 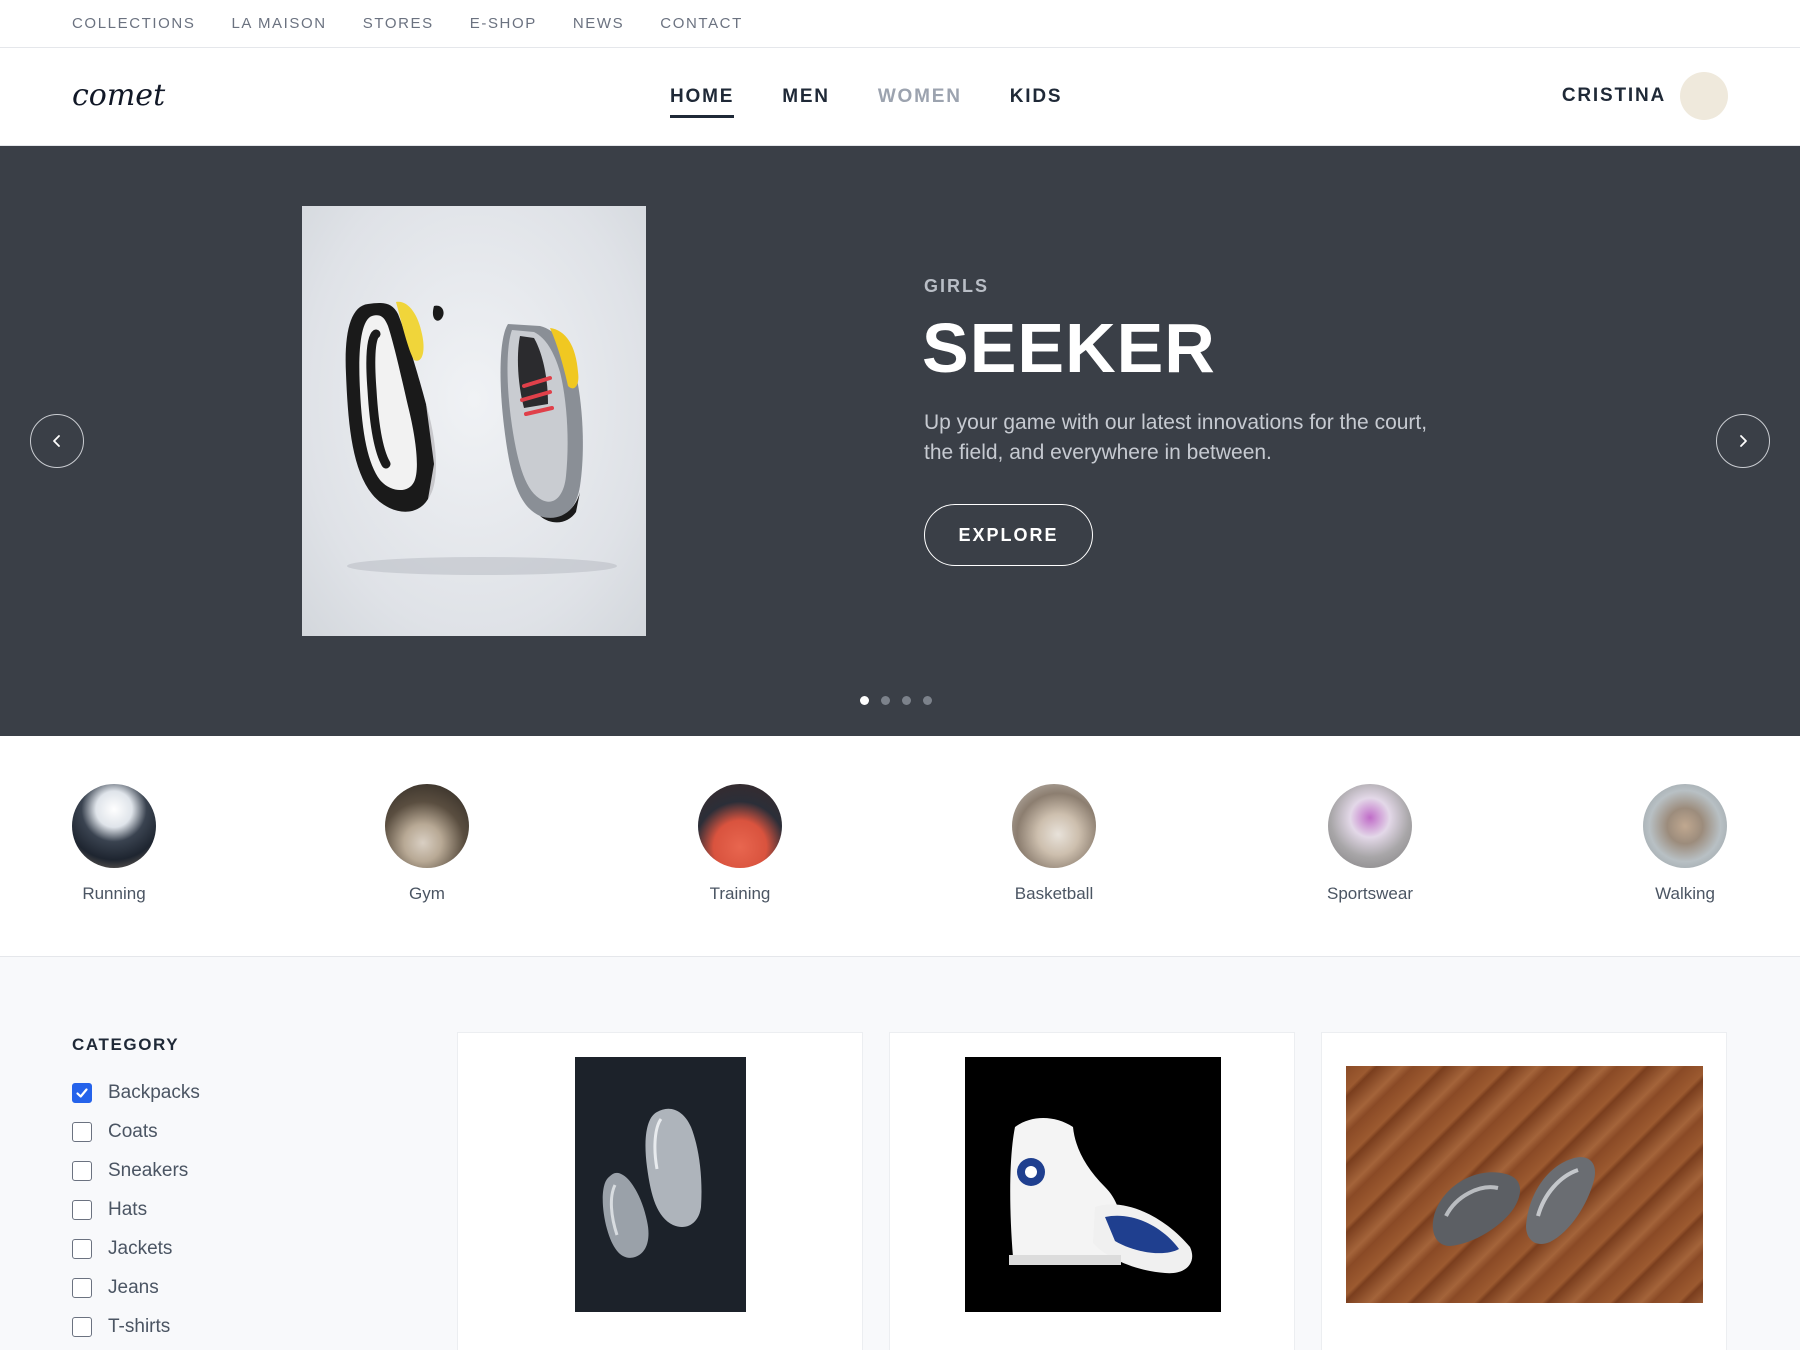 What do you see at coordinates (598, 23) in the screenshot?
I see `utility-link-news: NEWS` at bounding box center [598, 23].